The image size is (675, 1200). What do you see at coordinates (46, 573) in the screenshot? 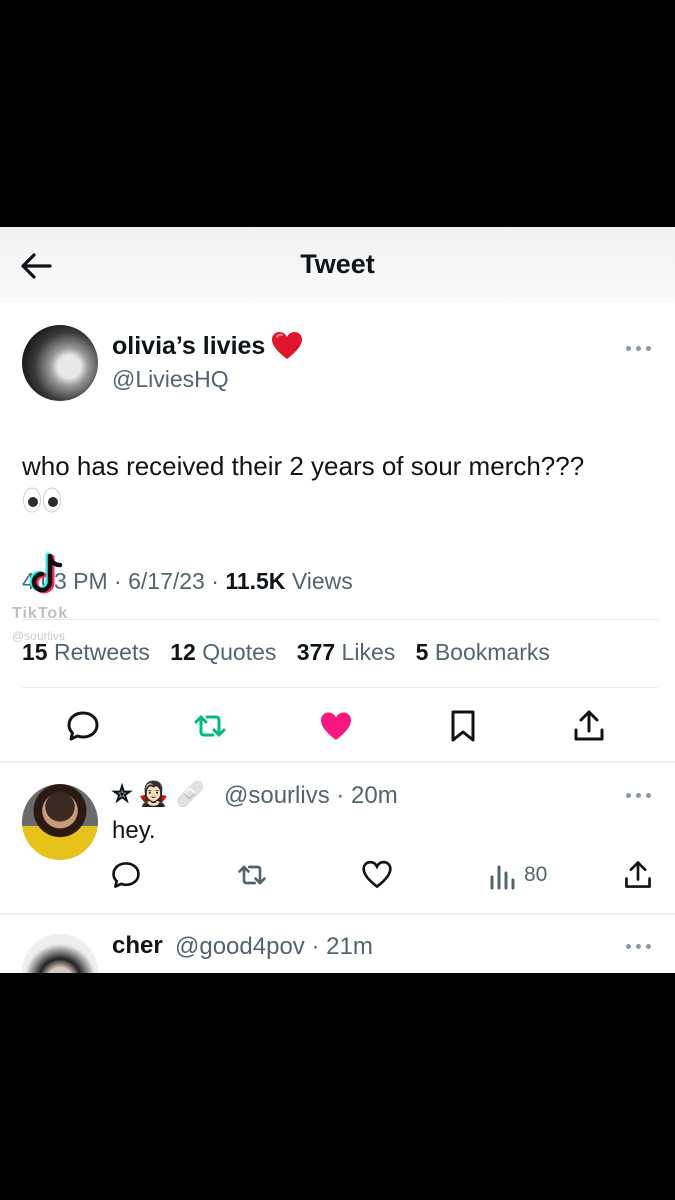
I see `tiktok-logo-icon` at bounding box center [46, 573].